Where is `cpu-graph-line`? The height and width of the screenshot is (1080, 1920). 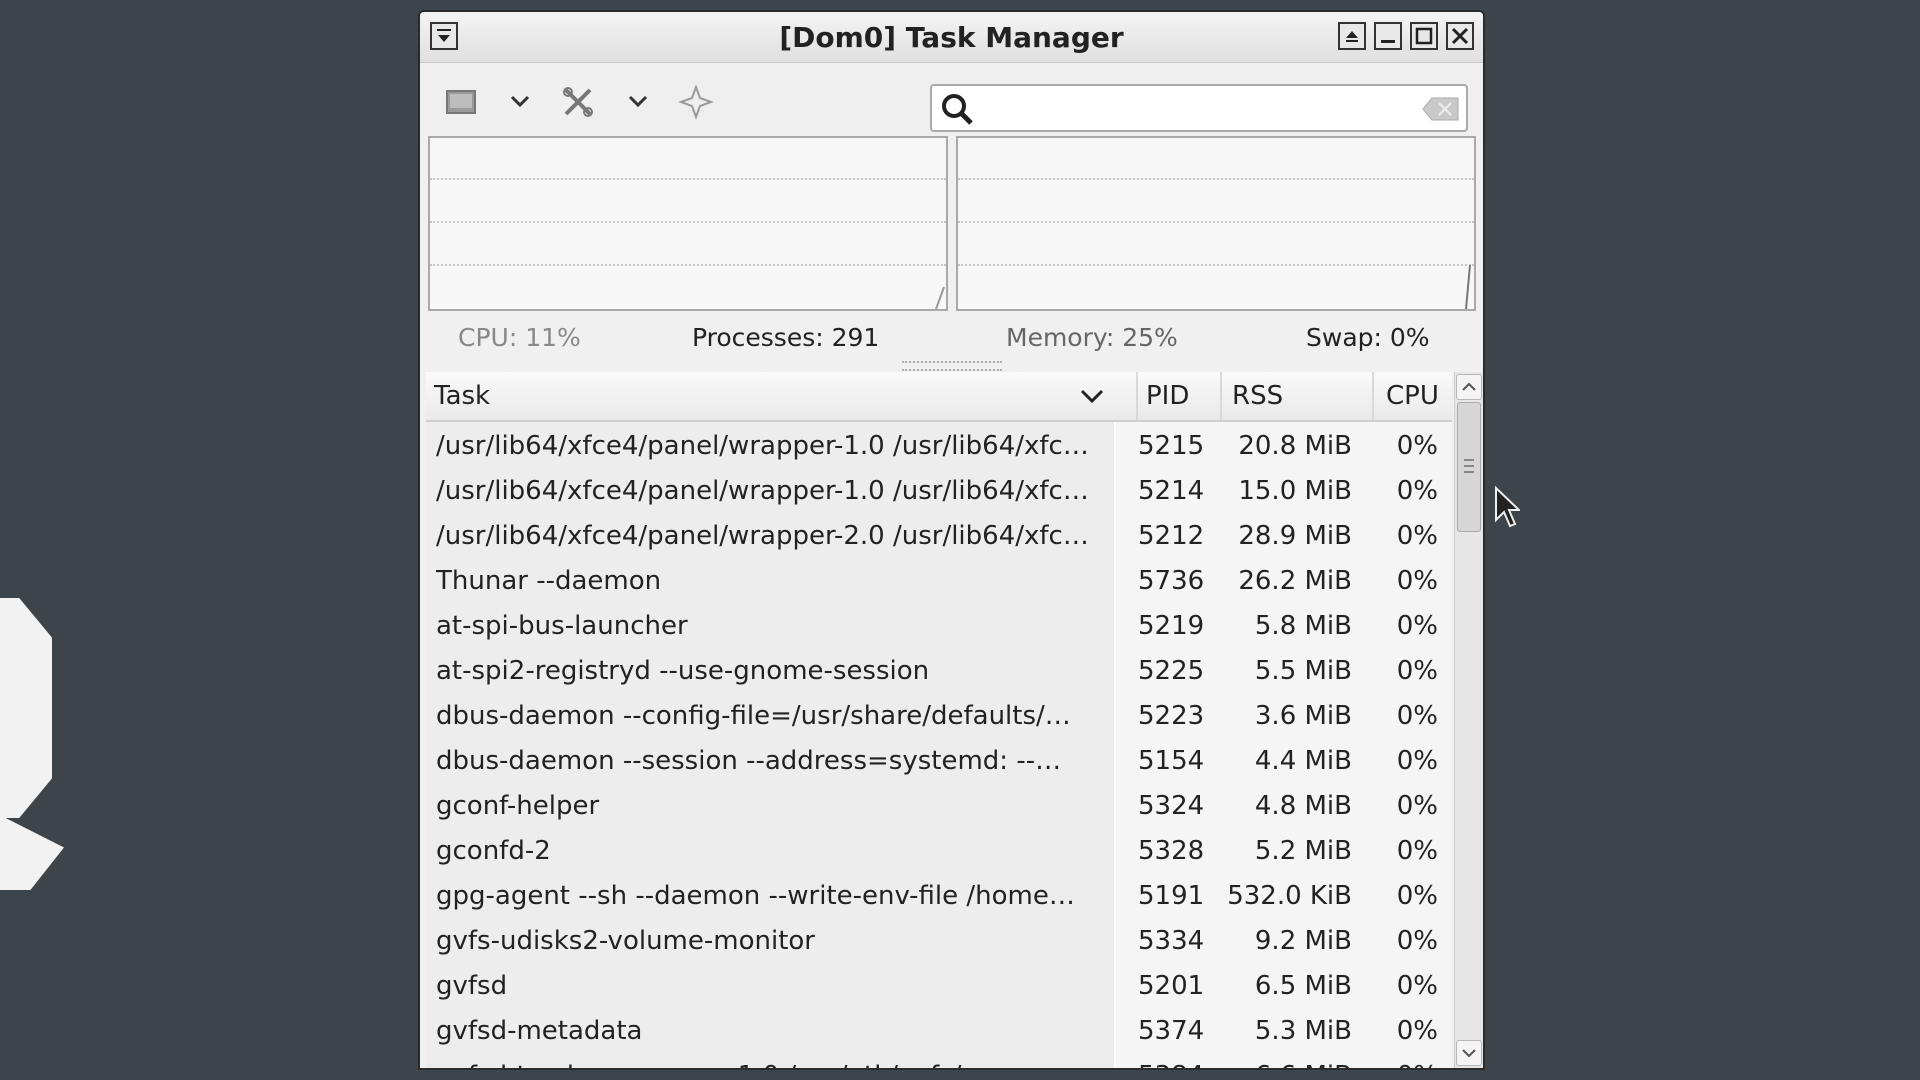 cpu-graph-line is located at coordinates (940, 297).